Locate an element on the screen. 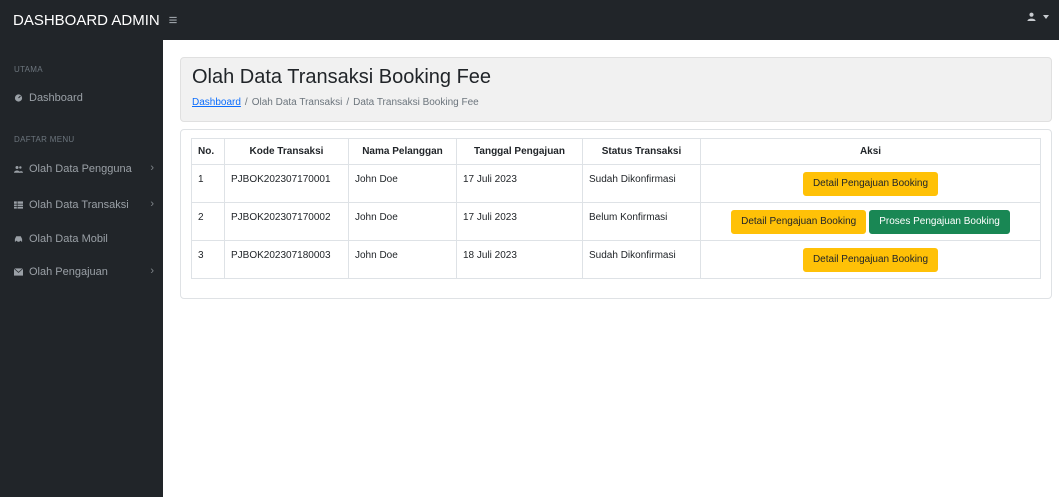 The image size is (1059, 497). bars-icon: ≡ is located at coordinates (173, 20).